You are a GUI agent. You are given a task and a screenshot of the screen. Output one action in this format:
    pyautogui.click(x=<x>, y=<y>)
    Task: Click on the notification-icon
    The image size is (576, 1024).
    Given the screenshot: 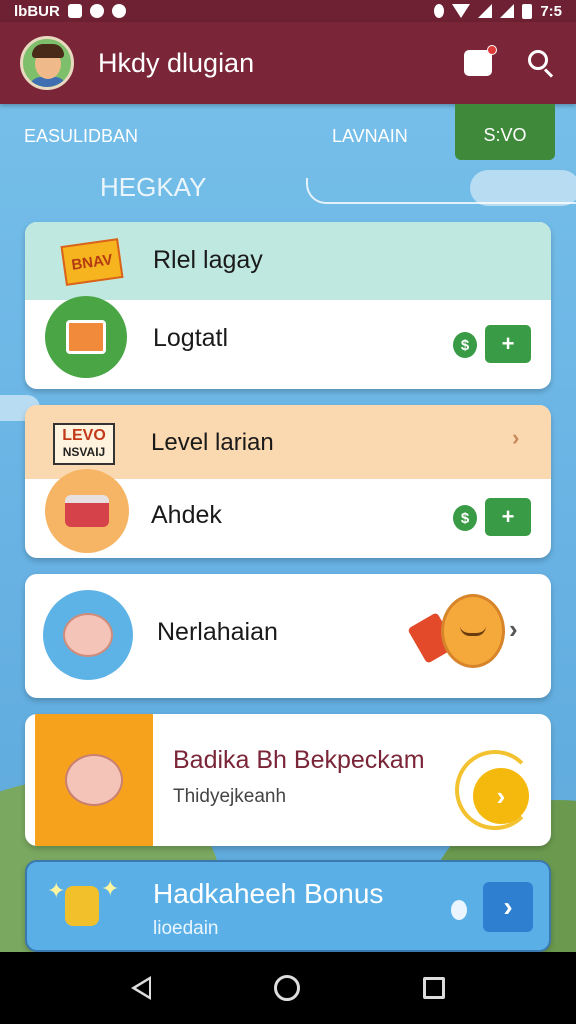 What is the action you would take?
    pyautogui.click(x=480, y=60)
    